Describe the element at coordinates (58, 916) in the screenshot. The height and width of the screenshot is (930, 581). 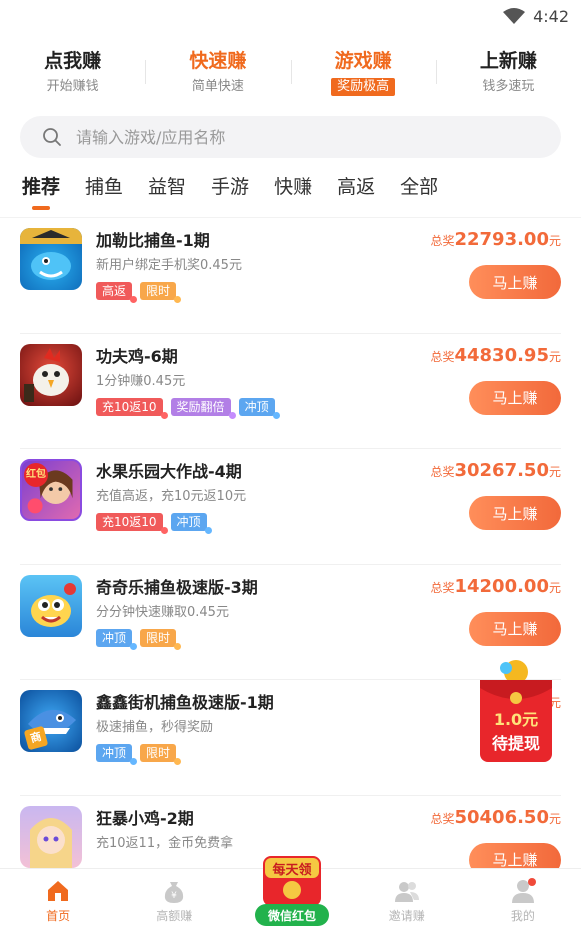
I see `nav-label: 首页` at that location.